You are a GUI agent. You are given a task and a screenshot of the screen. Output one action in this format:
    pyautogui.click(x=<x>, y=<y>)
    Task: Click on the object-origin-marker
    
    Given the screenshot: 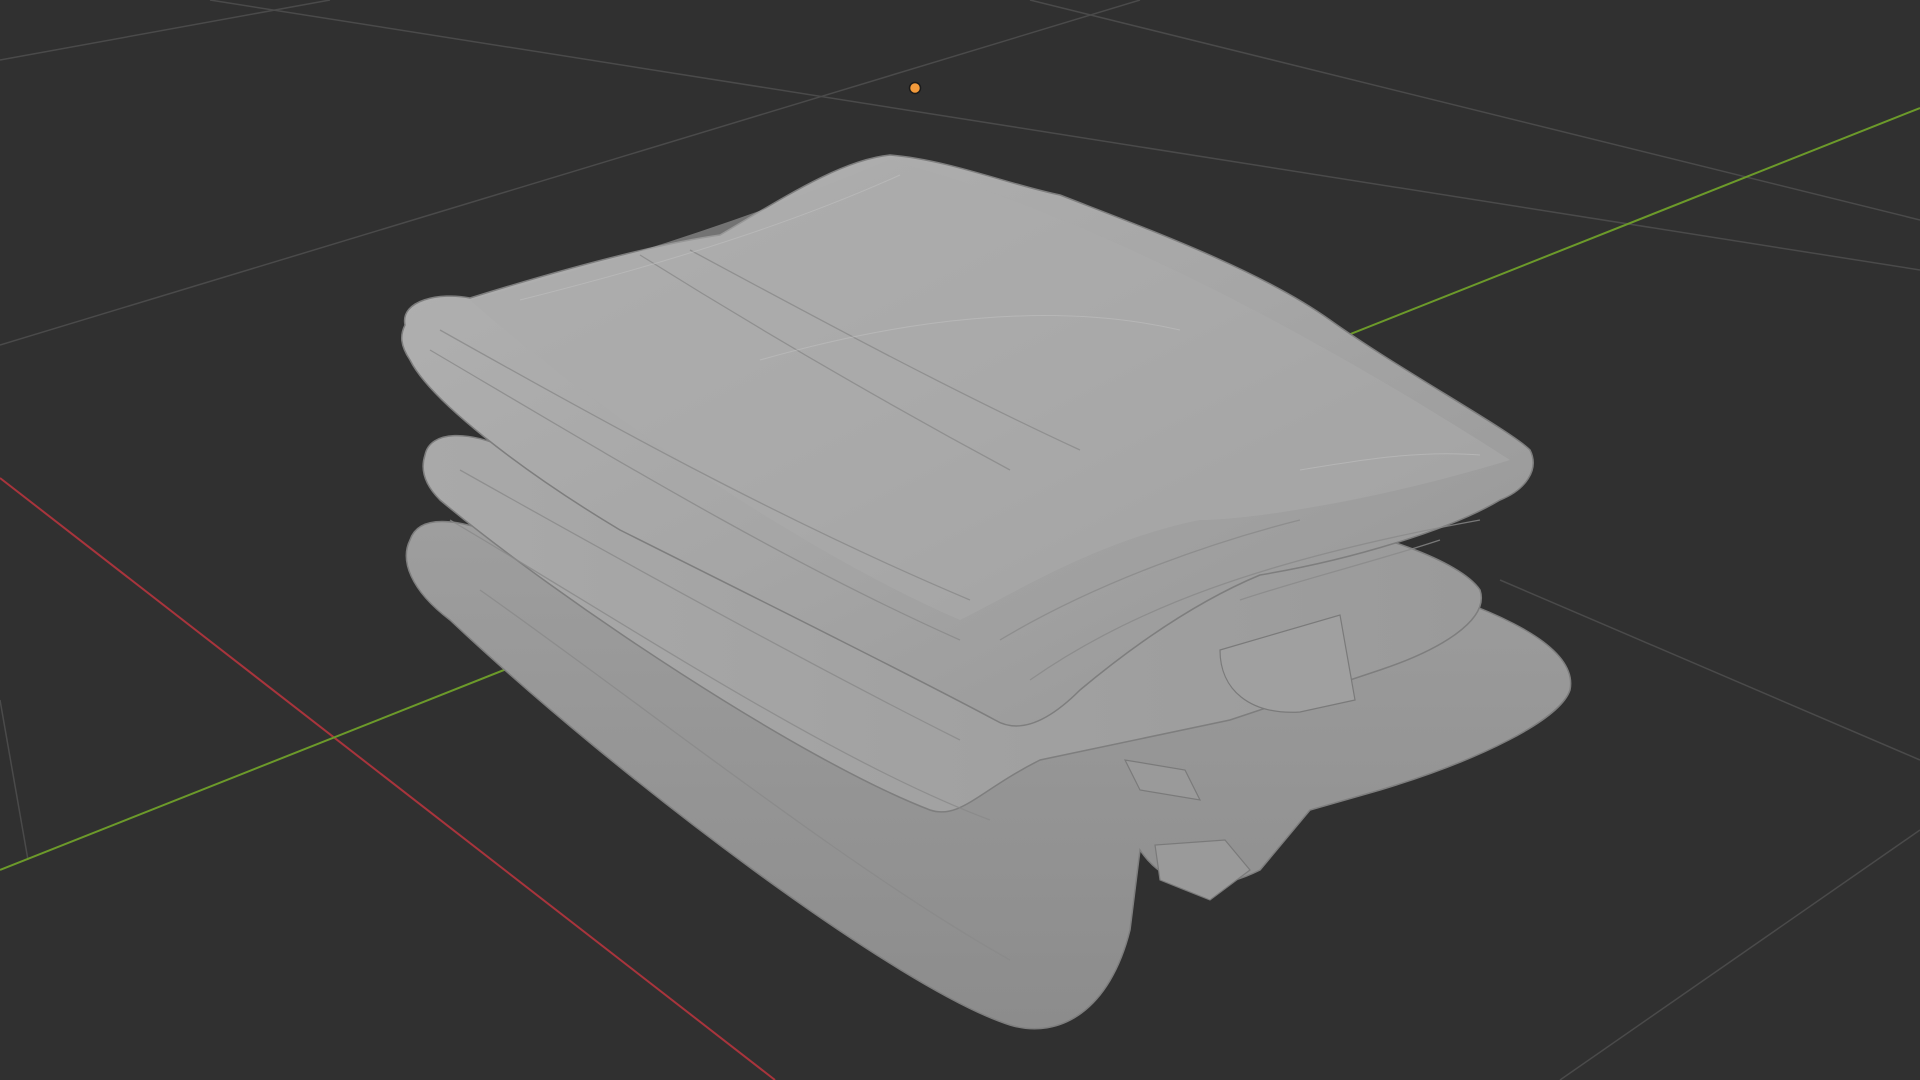 What is the action you would take?
    pyautogui.click(x=915, y=88)
    